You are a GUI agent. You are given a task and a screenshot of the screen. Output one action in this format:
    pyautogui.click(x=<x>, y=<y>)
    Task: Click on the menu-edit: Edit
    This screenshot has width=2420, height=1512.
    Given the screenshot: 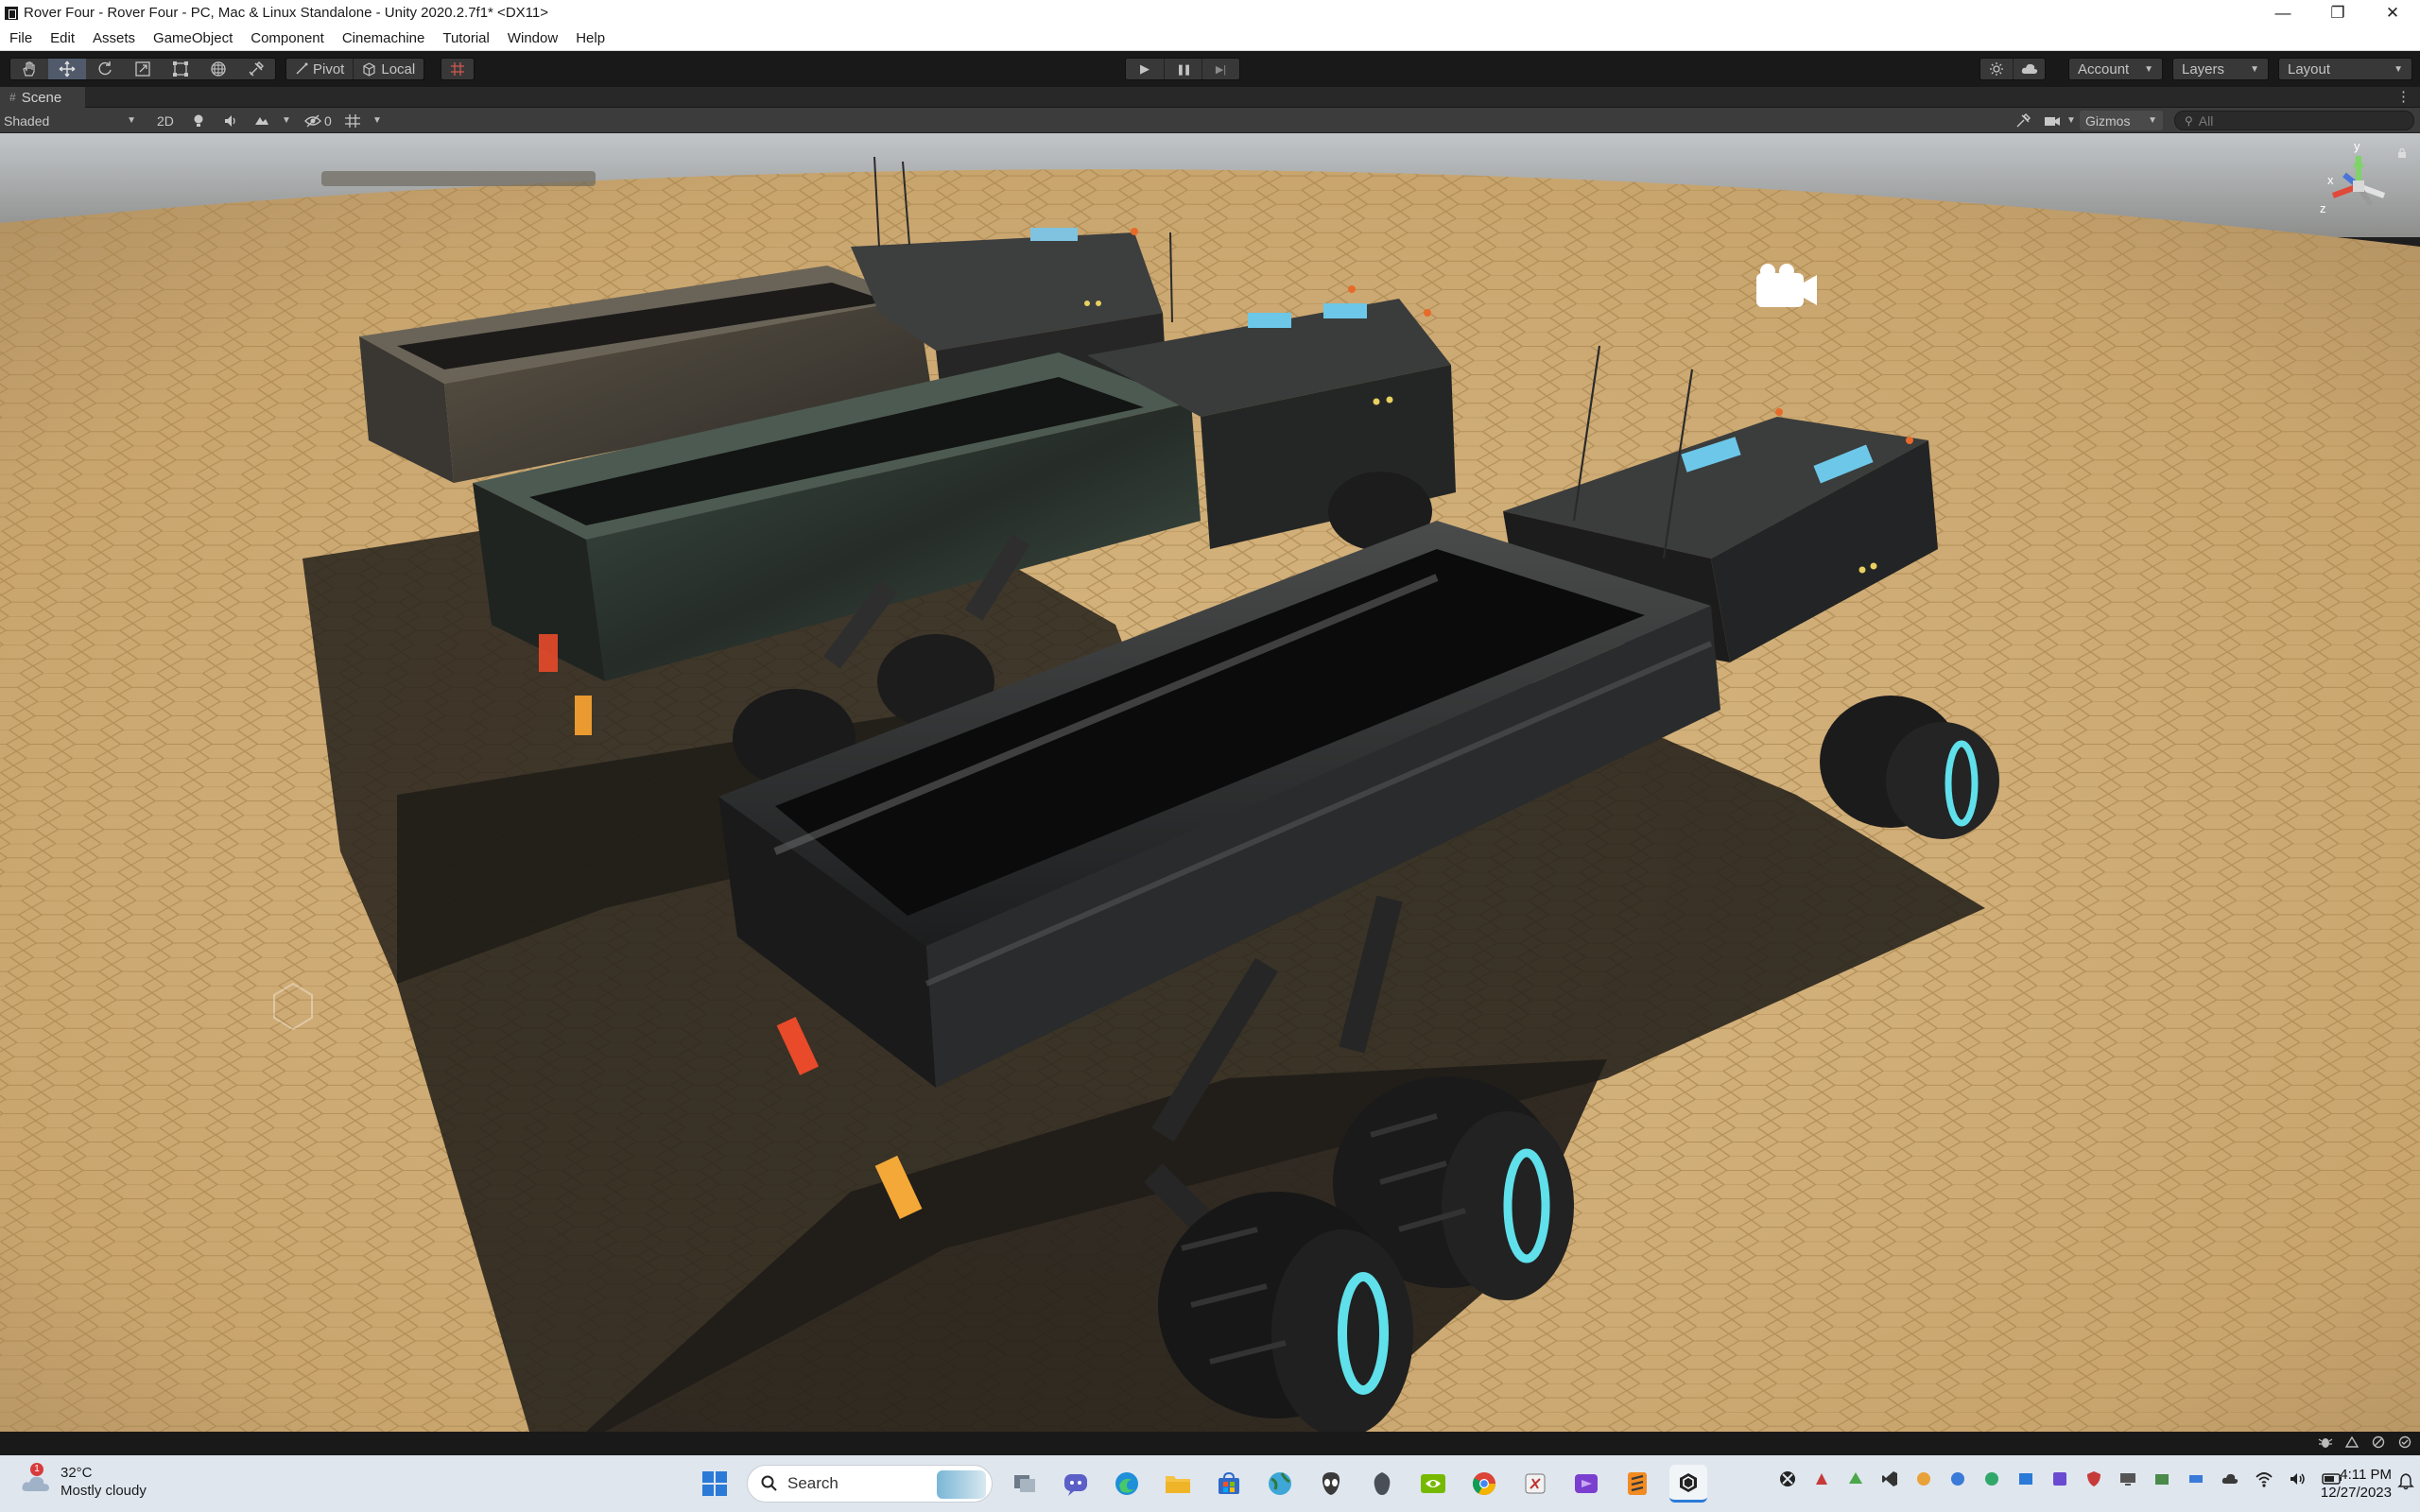 What is the action you would take?
    pyautogui.click(x=63, y=38)
    